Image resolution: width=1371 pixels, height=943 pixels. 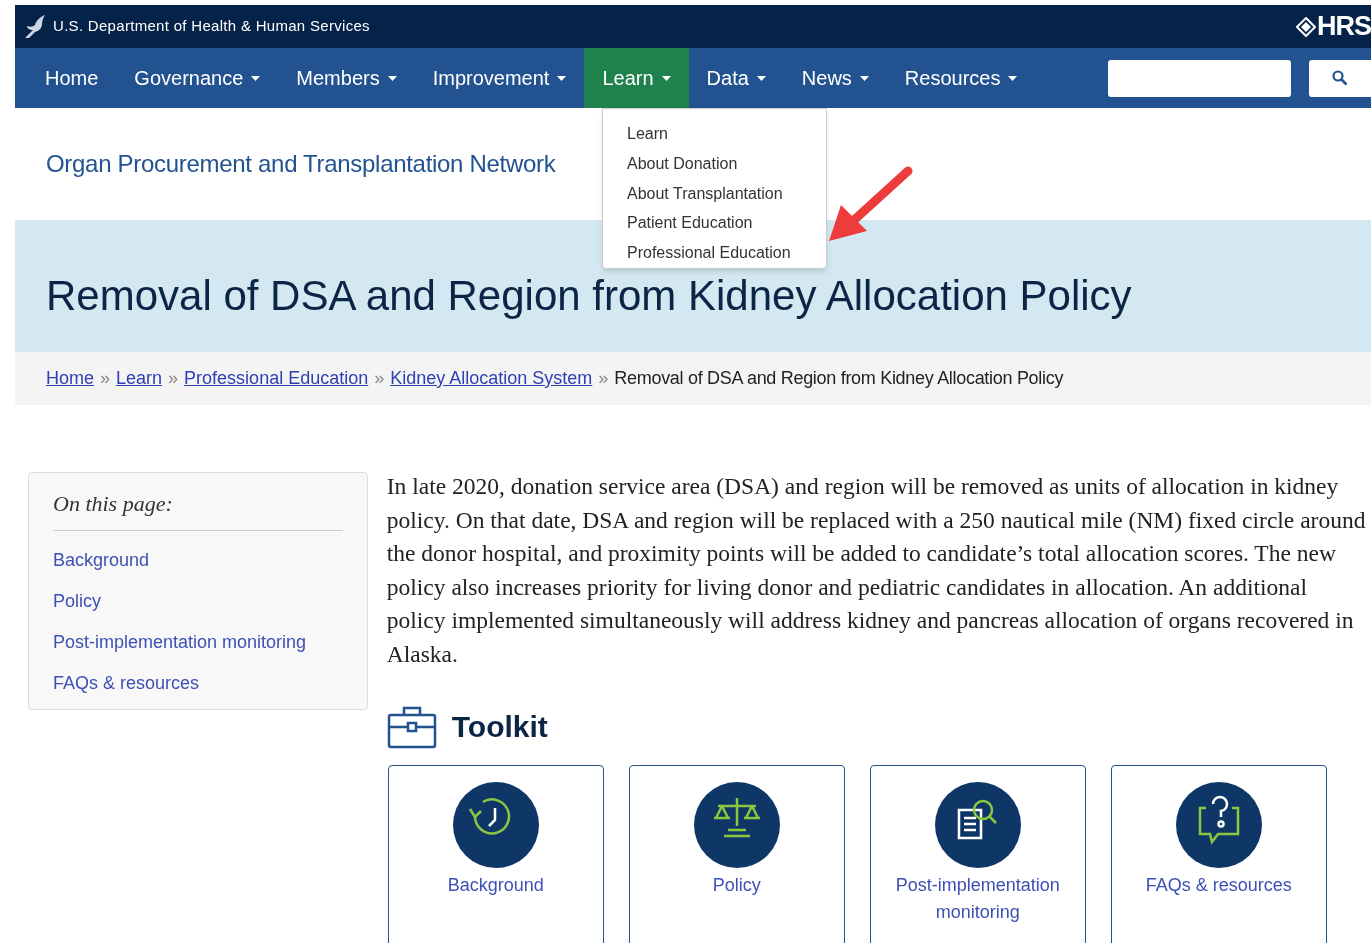 What do you see at coordinates (139, 378) in the screenshot?
I see `breadcrumb-link: Learn` at bounding box center [139, 378].